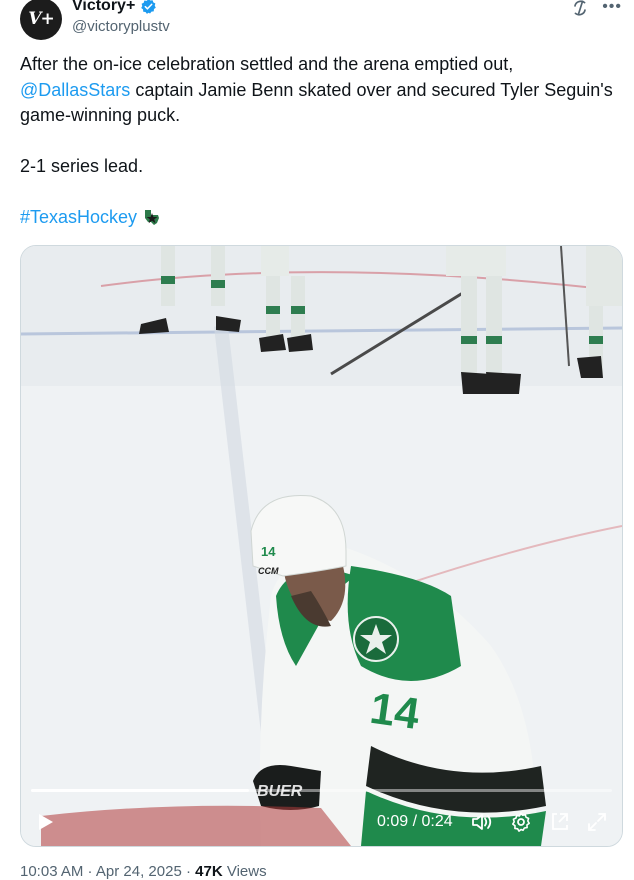  What do you see at coordinates (268, 571) in the screenshot?
I see `helmet-brand: CCM` at bounding box center [268, 571].